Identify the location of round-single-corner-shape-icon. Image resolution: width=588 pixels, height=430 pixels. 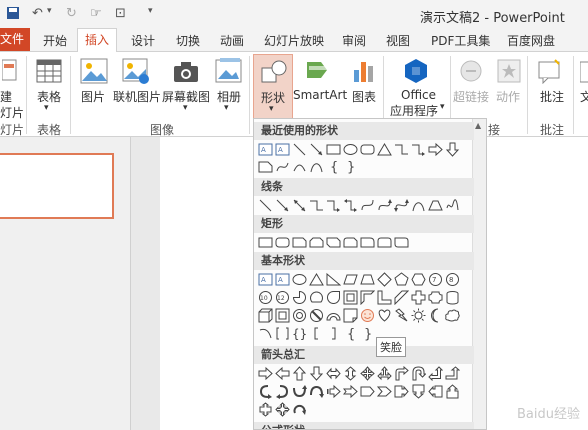
(367, 242).